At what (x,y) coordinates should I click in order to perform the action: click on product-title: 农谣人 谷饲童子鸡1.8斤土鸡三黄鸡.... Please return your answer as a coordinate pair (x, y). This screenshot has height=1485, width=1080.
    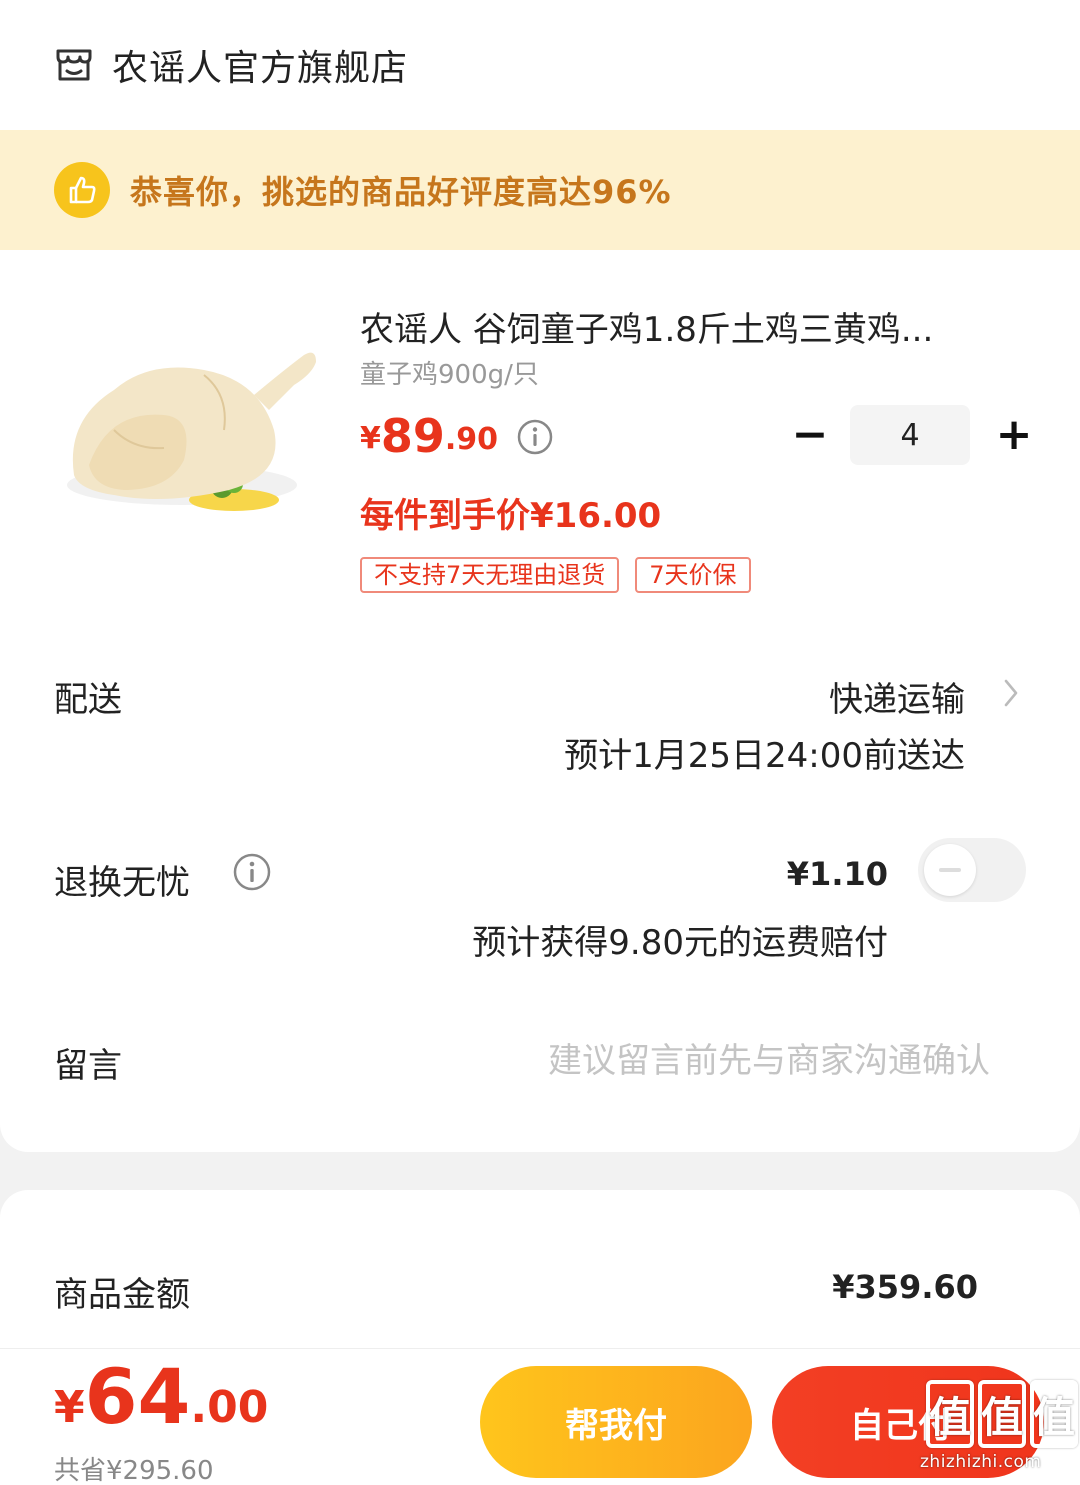
    Looking at the image, I should click on (685, 326).